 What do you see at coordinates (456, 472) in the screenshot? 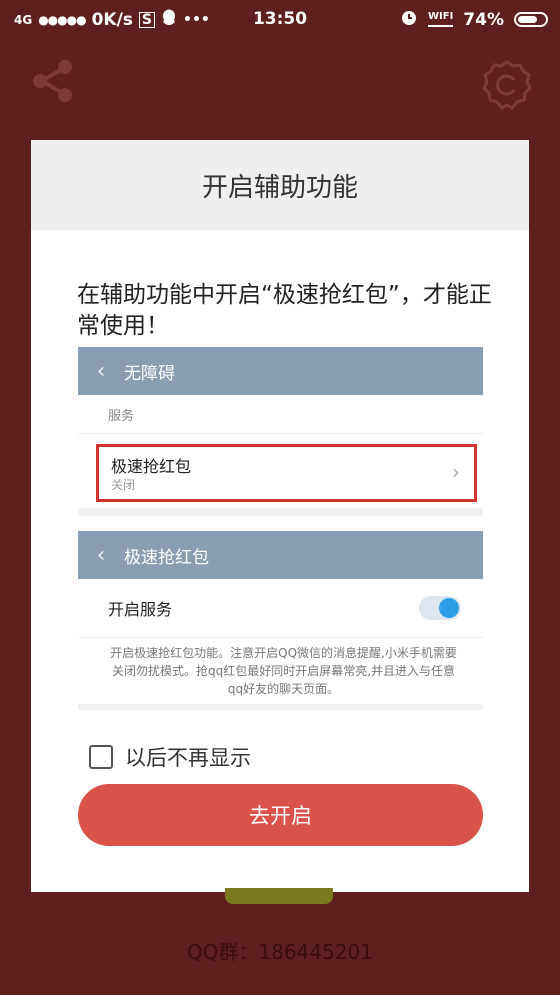
I see `chevron-right-icon: ›` at bounding box center [456, 472].